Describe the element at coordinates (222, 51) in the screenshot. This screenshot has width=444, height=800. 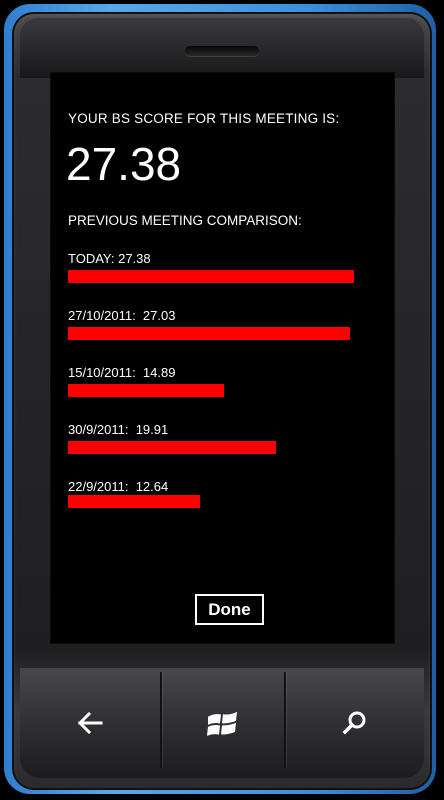
I see `speaker-grille` at that location.